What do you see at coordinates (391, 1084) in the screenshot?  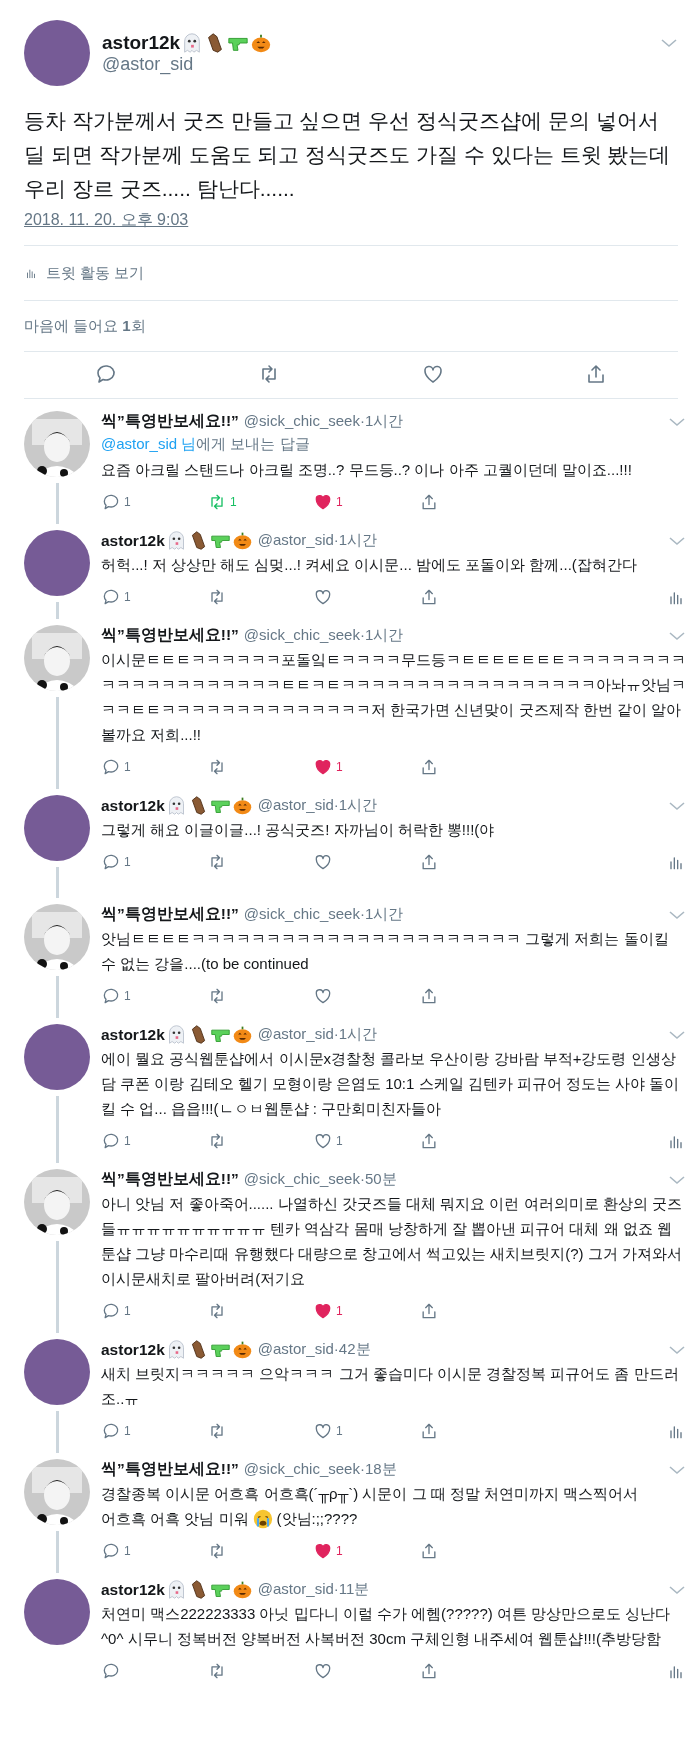 I see `tweet-text: 에이 뭘요 공식웹툰샵에서 이시문x경찰청 콜라보 우산이랑 강바람 부적+강도령 인생상담 쿠폰 이랑 김테오 헬기 모형이랑 은염도 10:1 스케일 김텐카 피규어 정도는 사야 돌이킬 수 업... 읍읍!!!(ㄴㅇㅂ웹툰샵 : 구만회미친자들아` at bounding box center [391, 1084].